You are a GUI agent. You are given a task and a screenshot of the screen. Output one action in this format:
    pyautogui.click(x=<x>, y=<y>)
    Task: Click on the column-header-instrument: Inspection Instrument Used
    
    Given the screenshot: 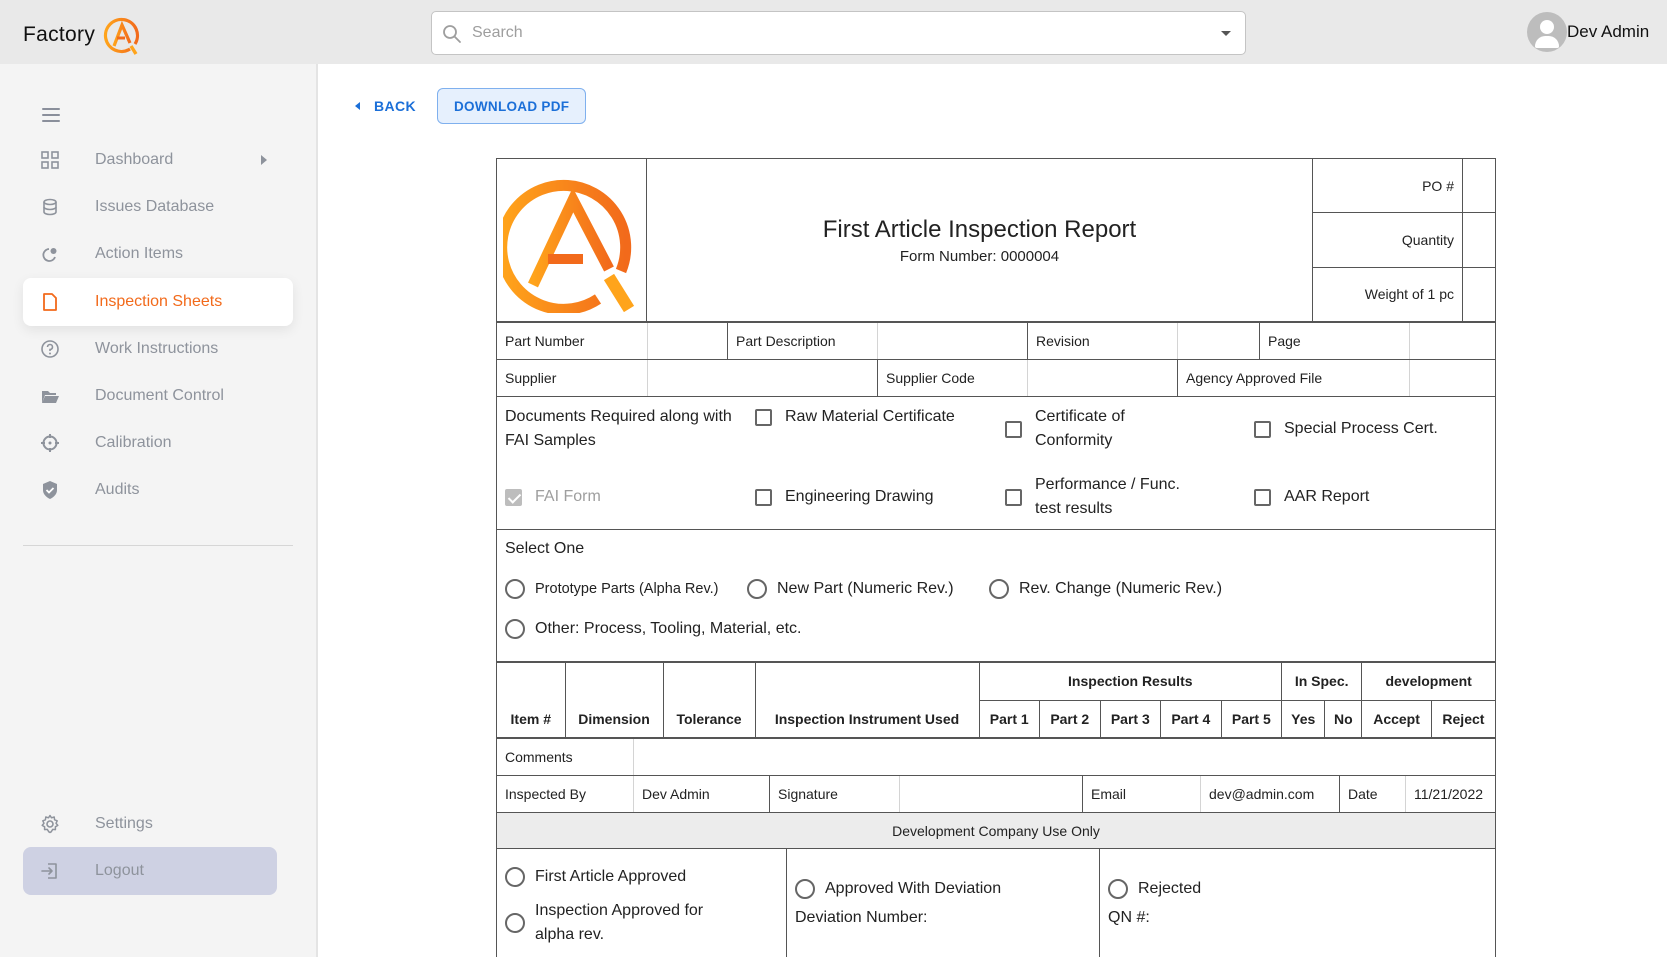 What is the action you would take?
    pyautogui.click(x=866, y=718)
    